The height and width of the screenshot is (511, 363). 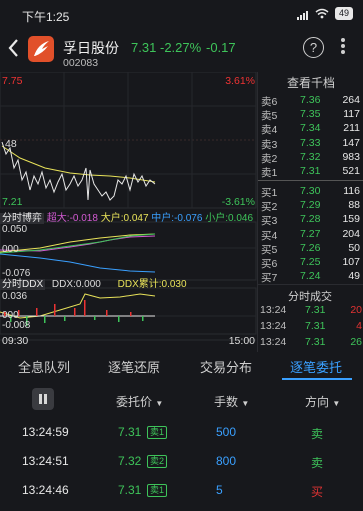 What do you see at coordinates (81, 63) in the screenshot?
I see `stock-code: 002083` at bounding box center [81, 63].